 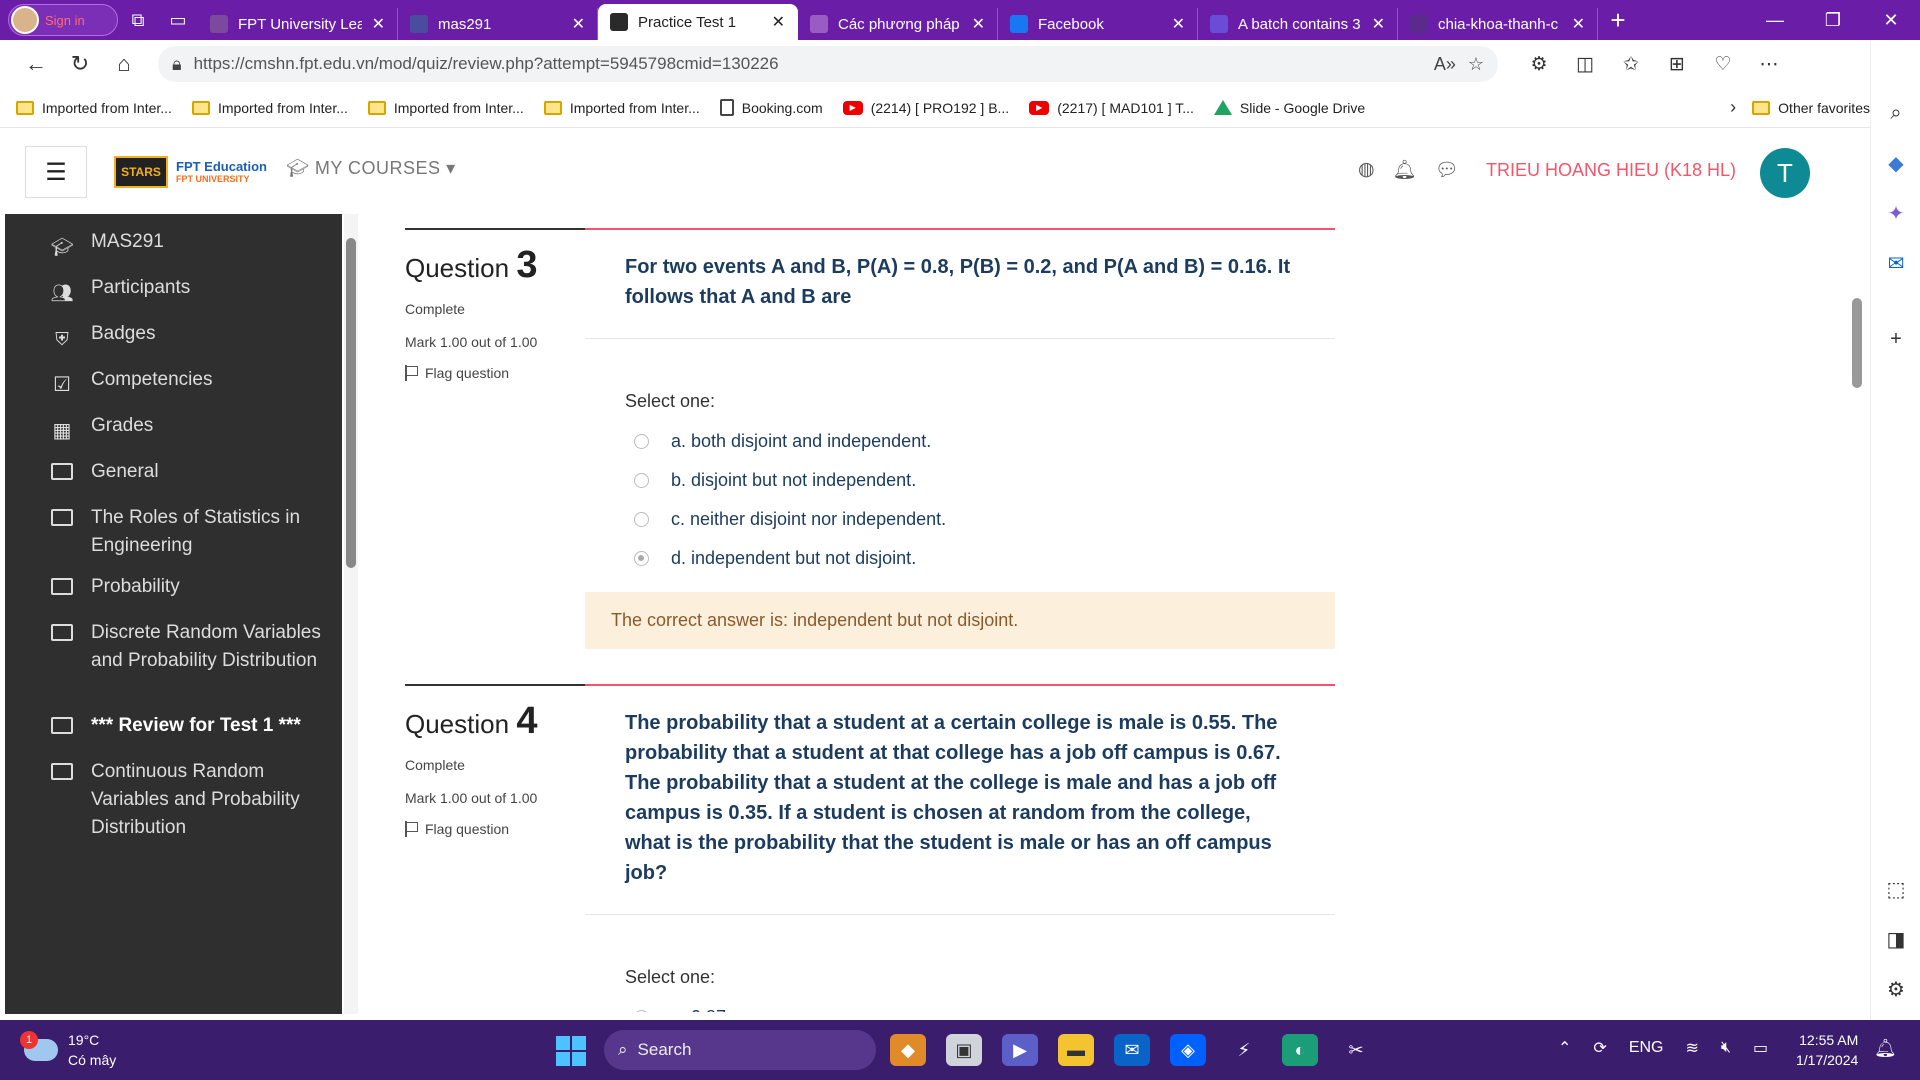 What do you see at coordinates (177, 64) in the screenshot?
I see `lock-icon: 🔒︎` at bounding box center [177, 64].